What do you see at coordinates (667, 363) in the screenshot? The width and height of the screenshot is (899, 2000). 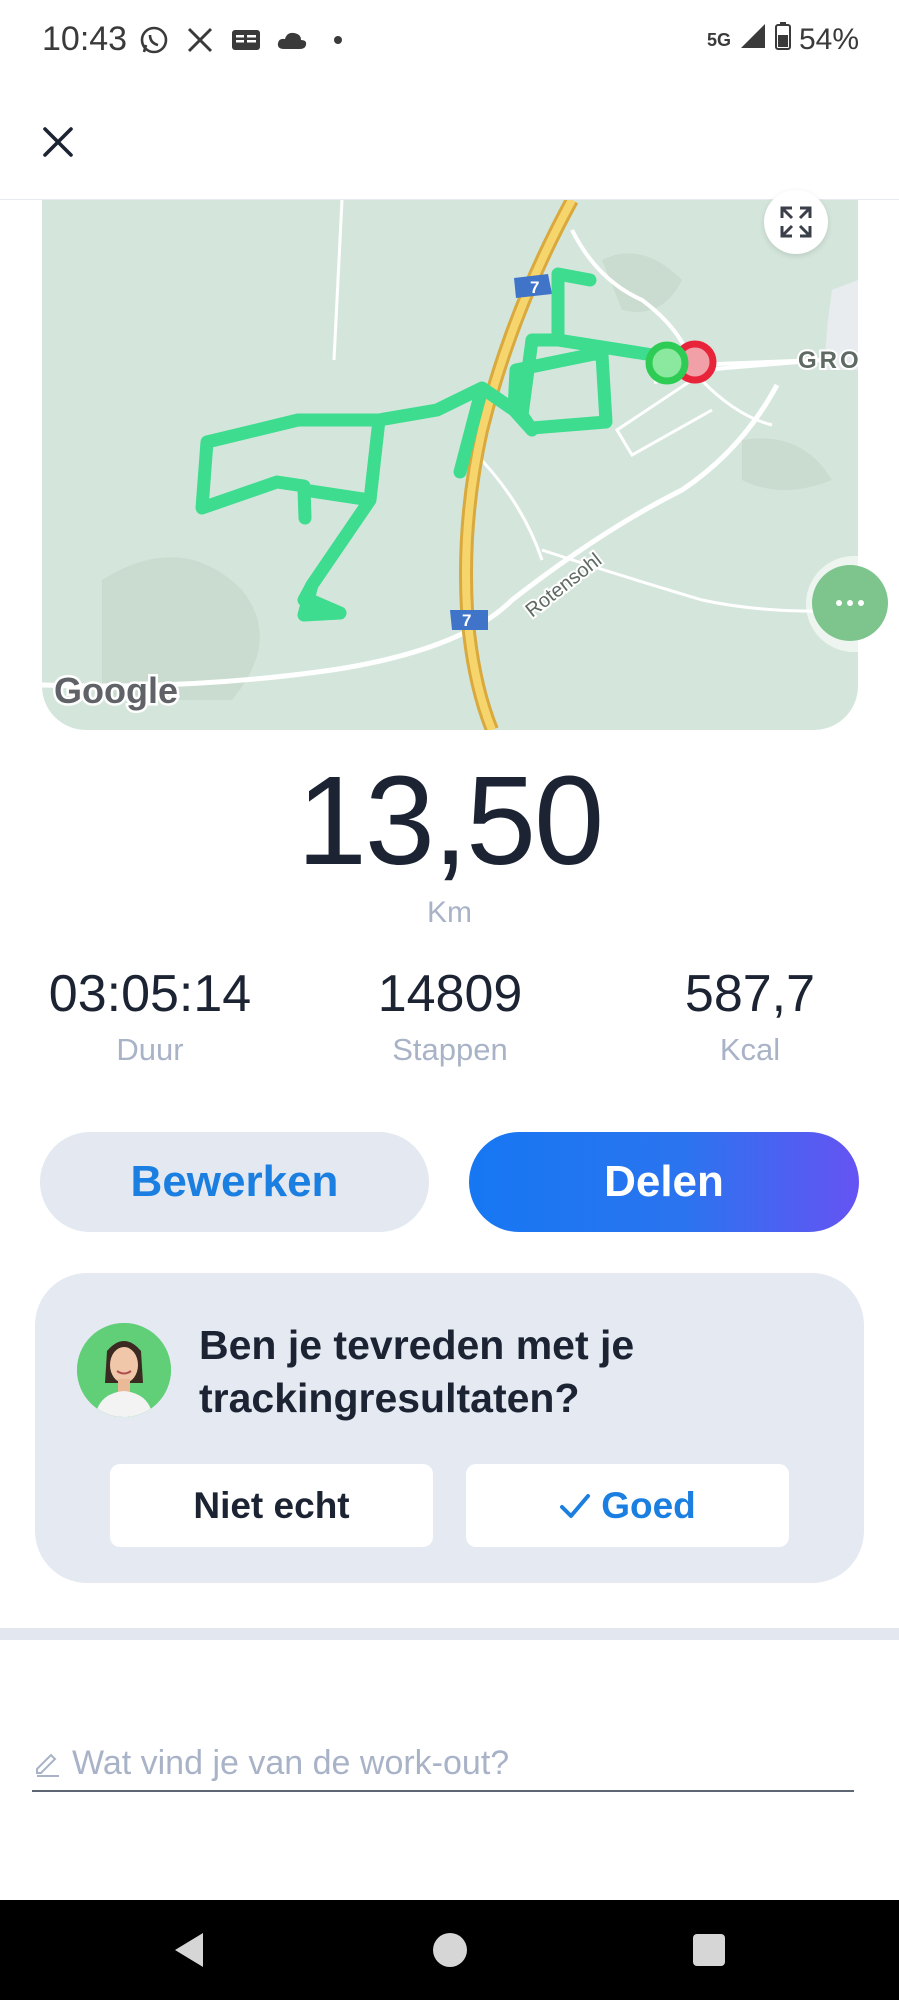 I see `route-start-marker` at bounding box center [667, 363].